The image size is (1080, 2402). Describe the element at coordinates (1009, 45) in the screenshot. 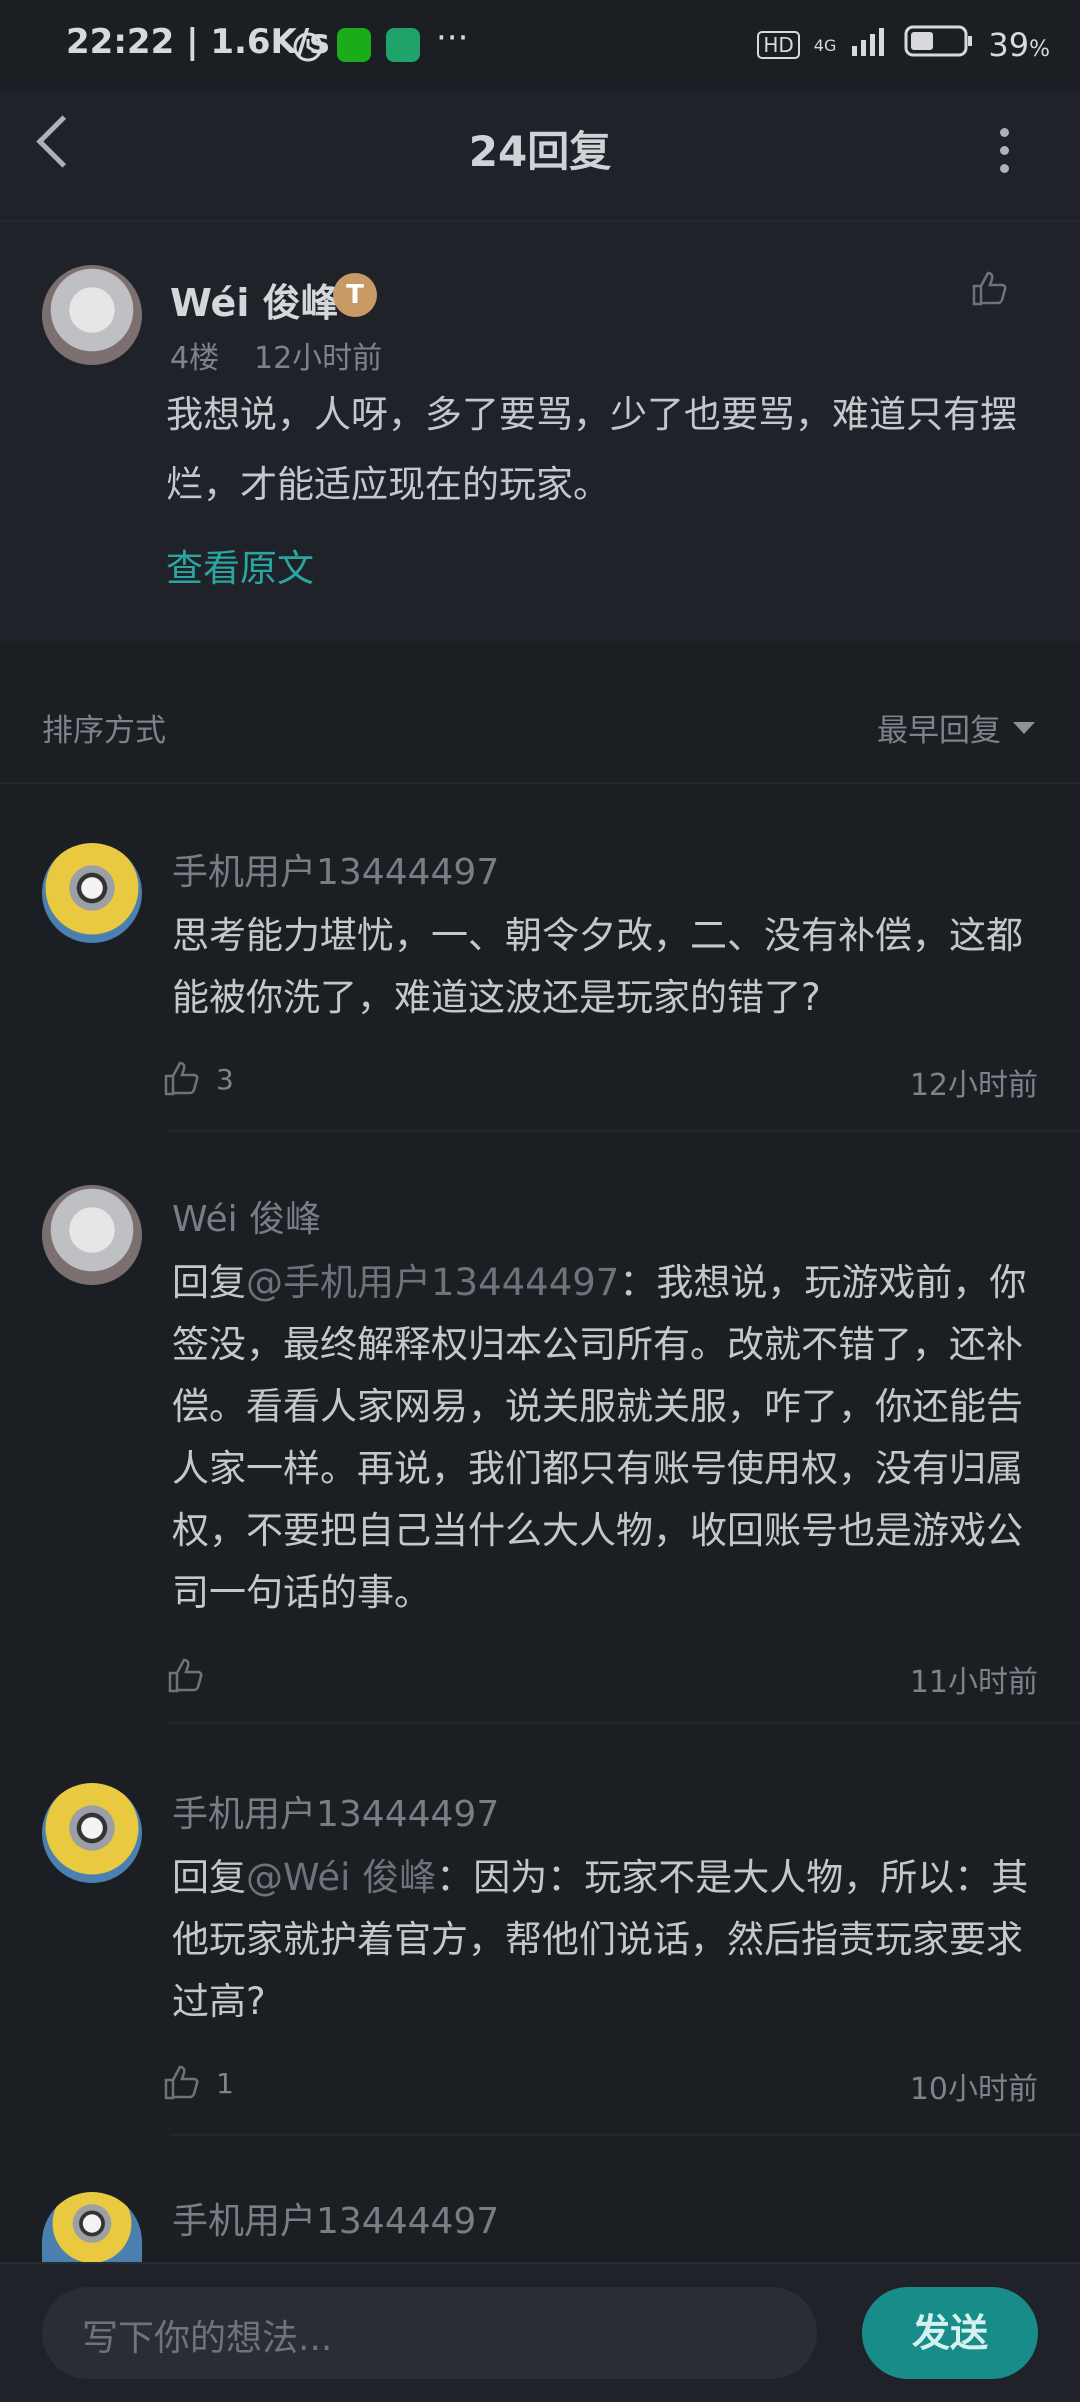

I see `battery-level: 39` at that location.